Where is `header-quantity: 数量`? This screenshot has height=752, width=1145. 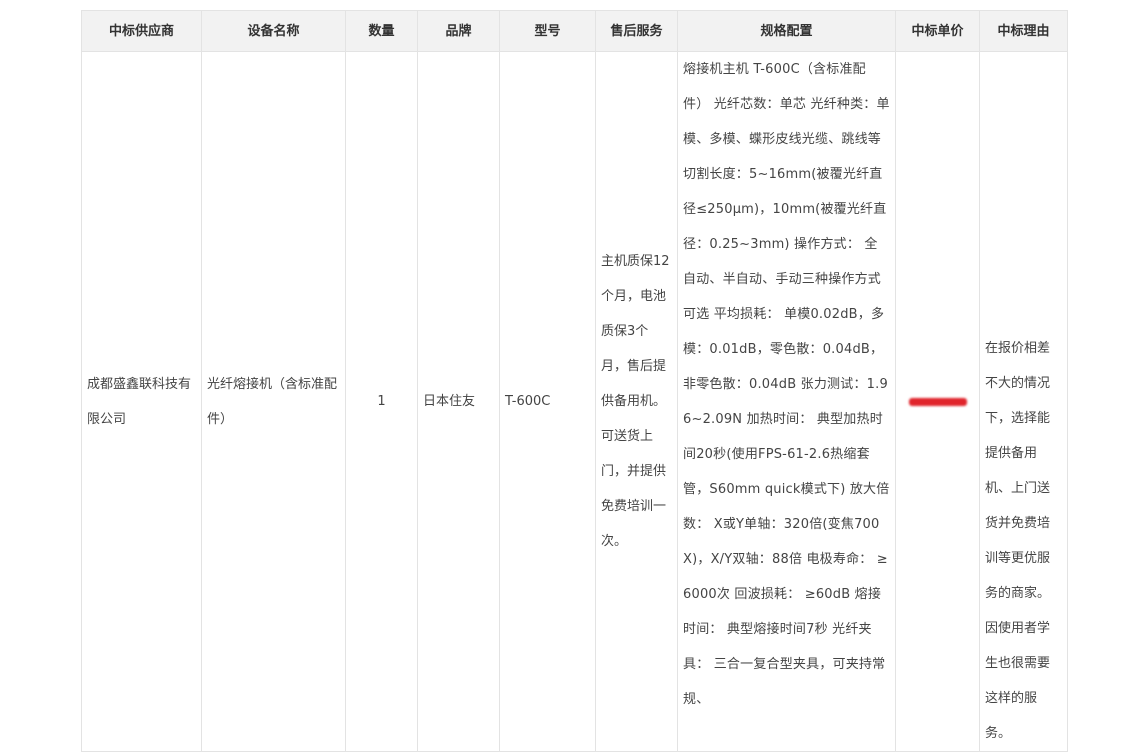
header-quantity: 数量 is located at coordinates (381, 31).